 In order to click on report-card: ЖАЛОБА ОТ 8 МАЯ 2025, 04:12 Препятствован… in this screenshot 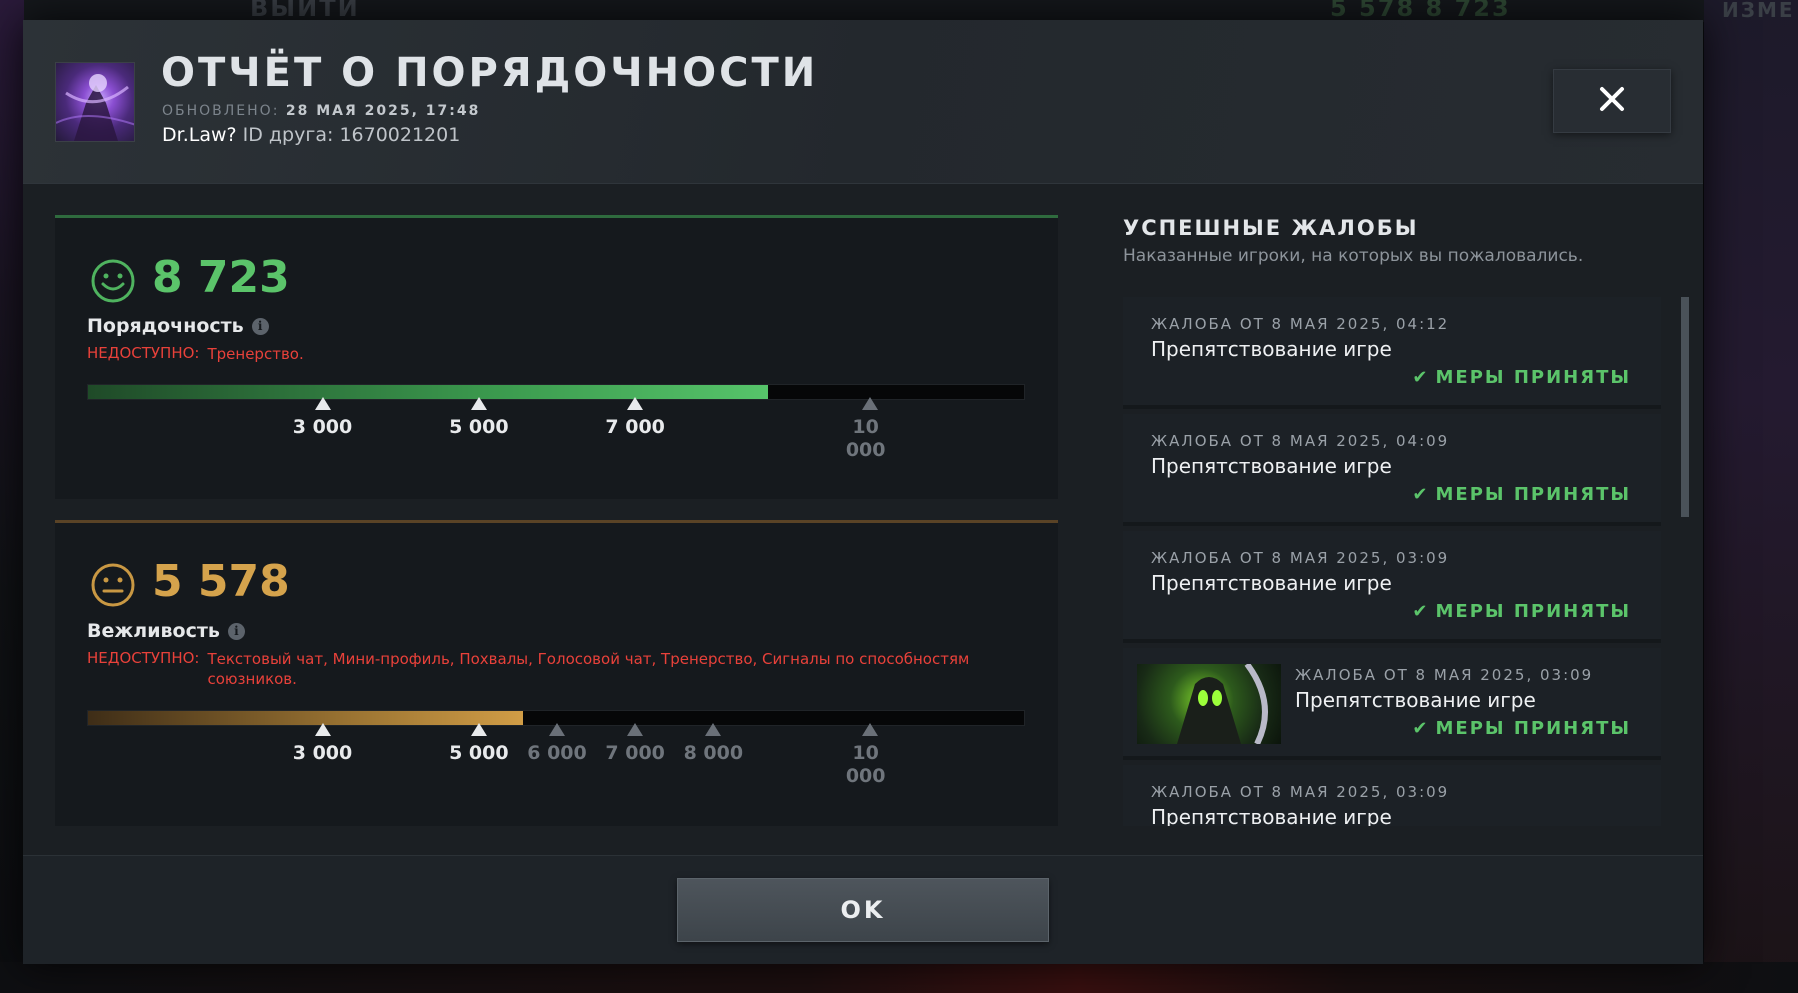, I will do `click(1392, 353)`.